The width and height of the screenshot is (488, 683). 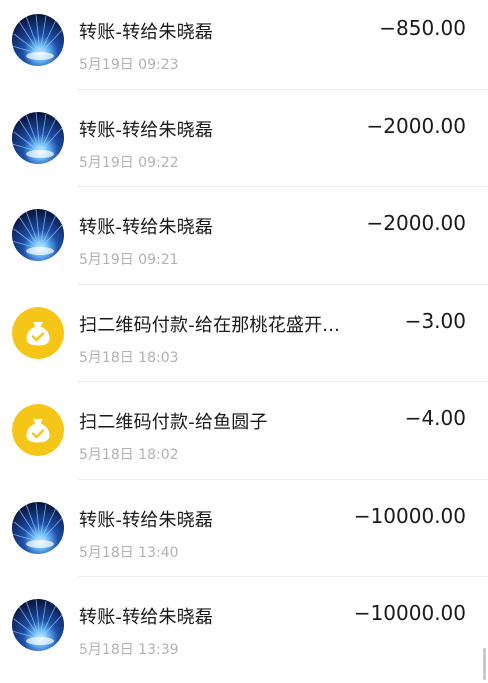 I want to click on transaction-row: 转账-转给朱晓磊 5月18日 13:40 −10000.00, so click(x=244, y=529).